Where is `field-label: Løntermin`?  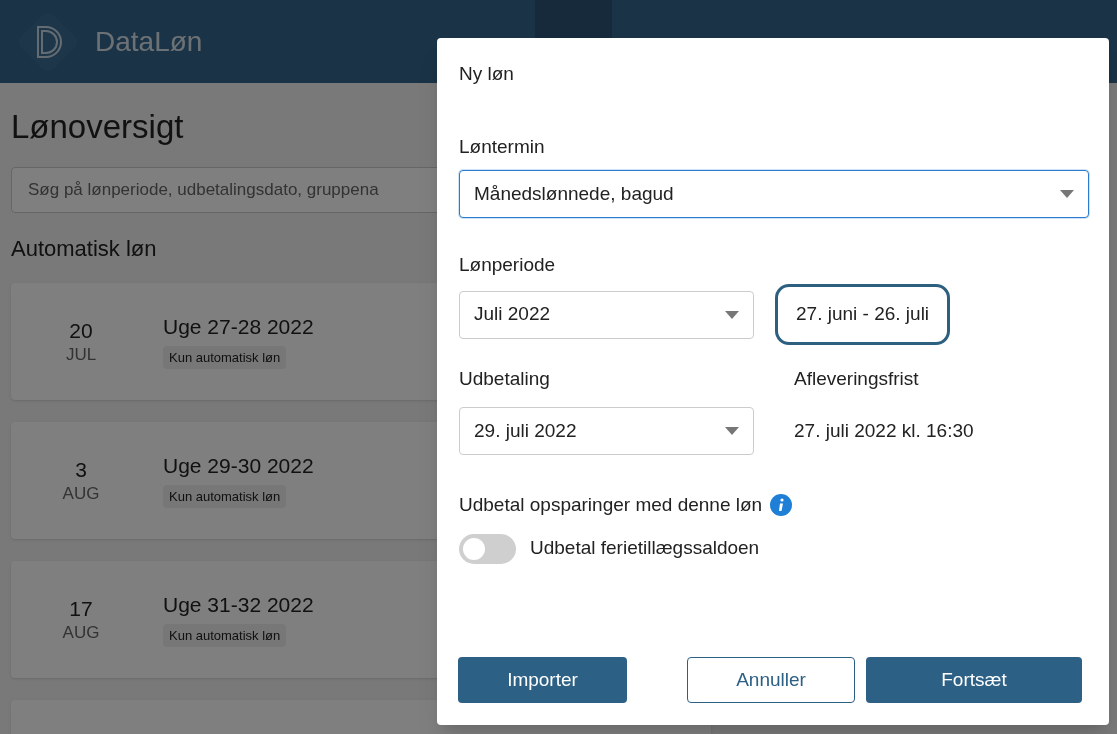
field-label: Løntermin is located at coordinates (502, 147).